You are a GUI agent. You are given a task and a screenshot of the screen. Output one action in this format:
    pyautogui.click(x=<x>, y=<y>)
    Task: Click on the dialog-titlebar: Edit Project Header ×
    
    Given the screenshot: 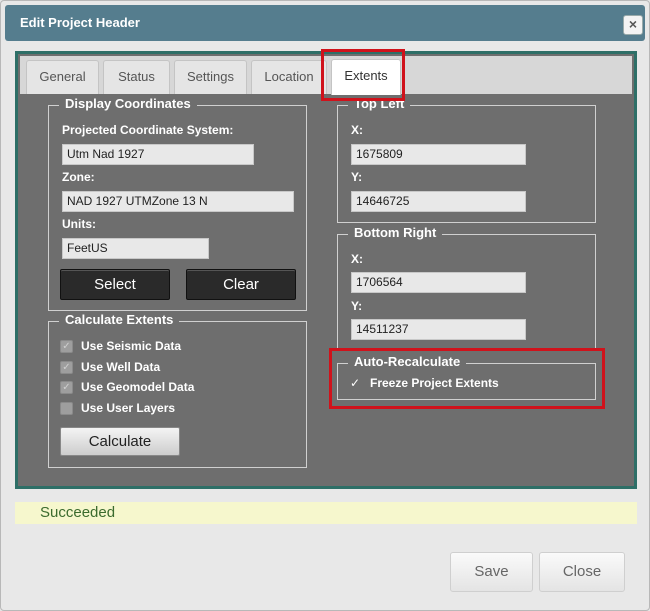 What is the action you would take?
    pyautogui.click(x=325, y=23)
    